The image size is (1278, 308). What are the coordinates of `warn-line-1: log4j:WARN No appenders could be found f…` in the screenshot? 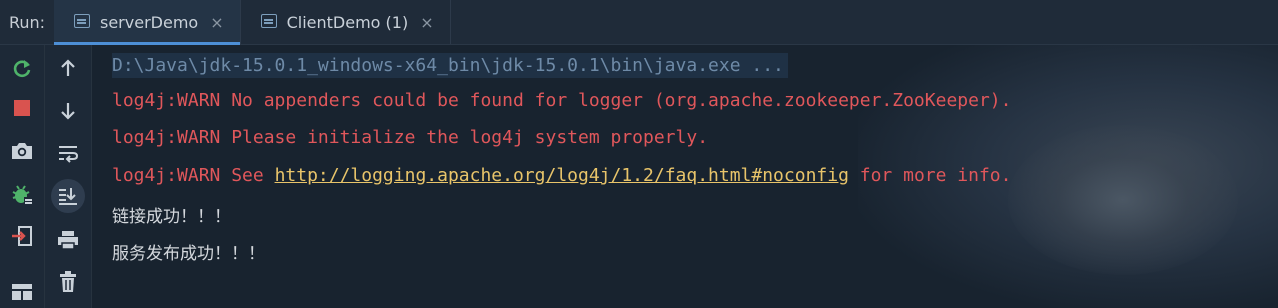 It's located at (562, 100).